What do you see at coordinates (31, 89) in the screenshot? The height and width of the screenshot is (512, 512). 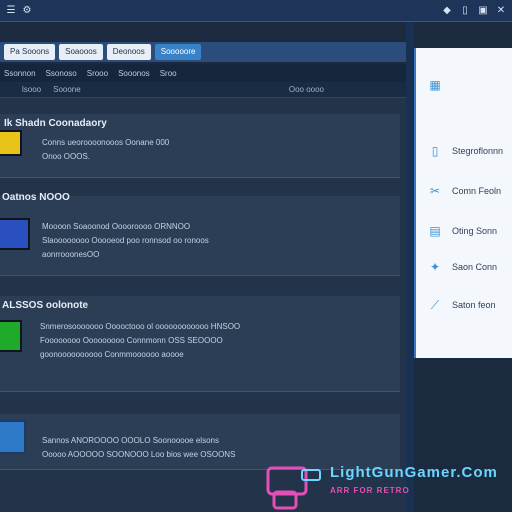 I see `subbar-item-1: lsooo` at bounding box center [31, 89].